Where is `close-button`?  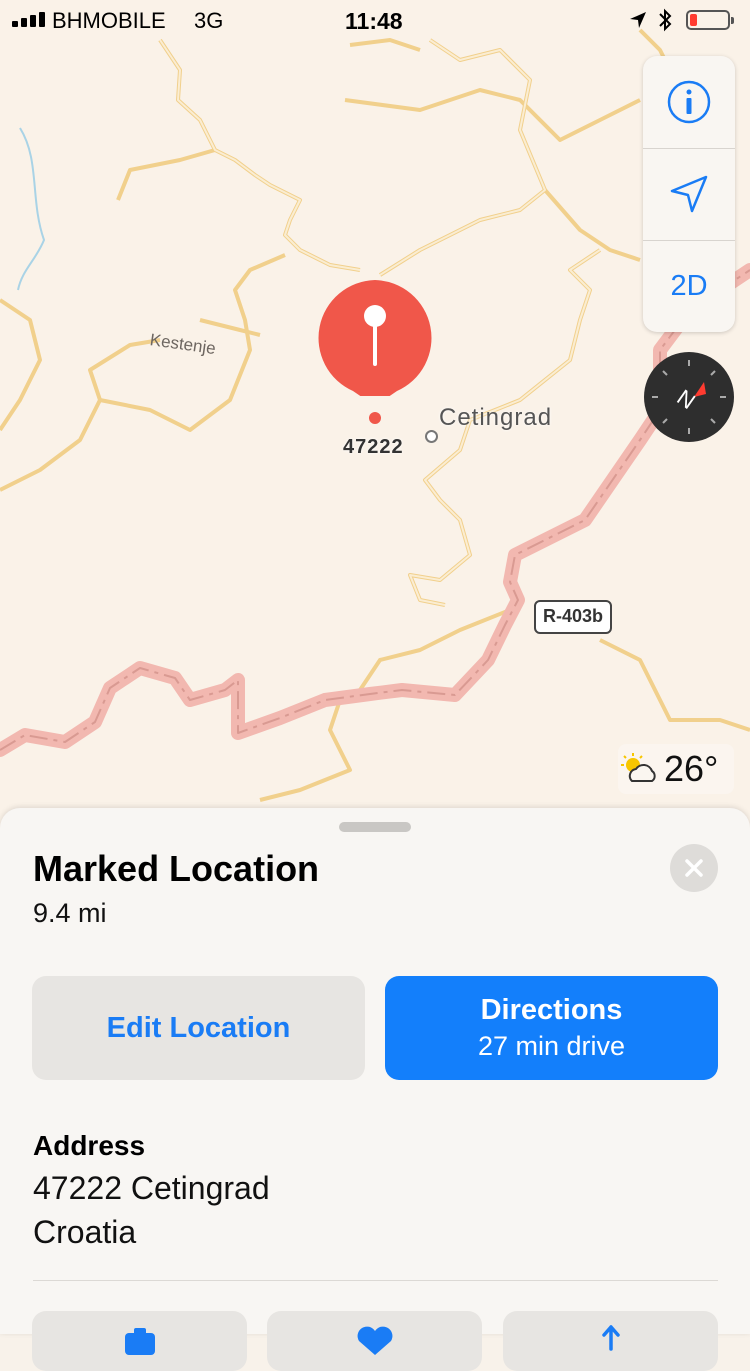
close-button is located at coordinates (694, 868).